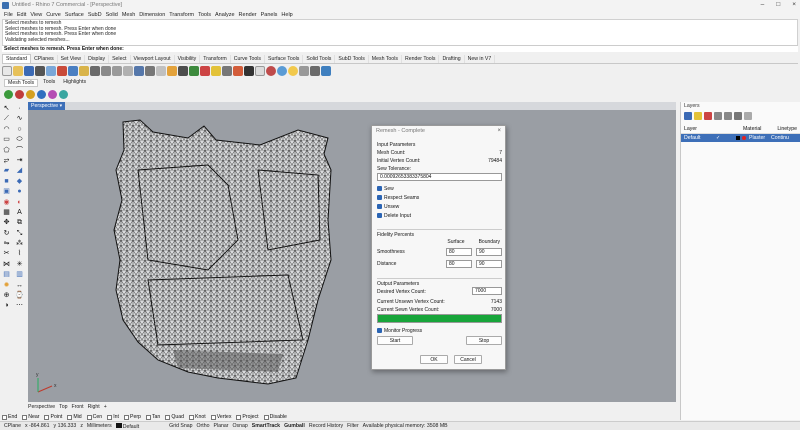  What do you see at coordinates (708, 115) in the screenshot?
I see `delete-layer-icon` at bounding box center [708, 115].